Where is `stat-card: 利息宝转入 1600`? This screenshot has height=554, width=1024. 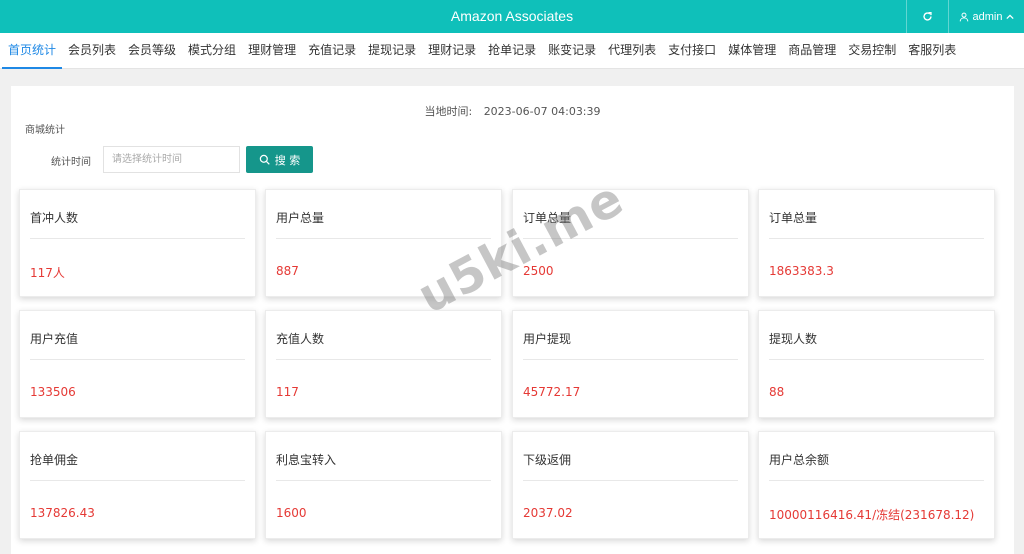
stat-card: 利息宝转入 1600 is located at coordinates (383, 485).